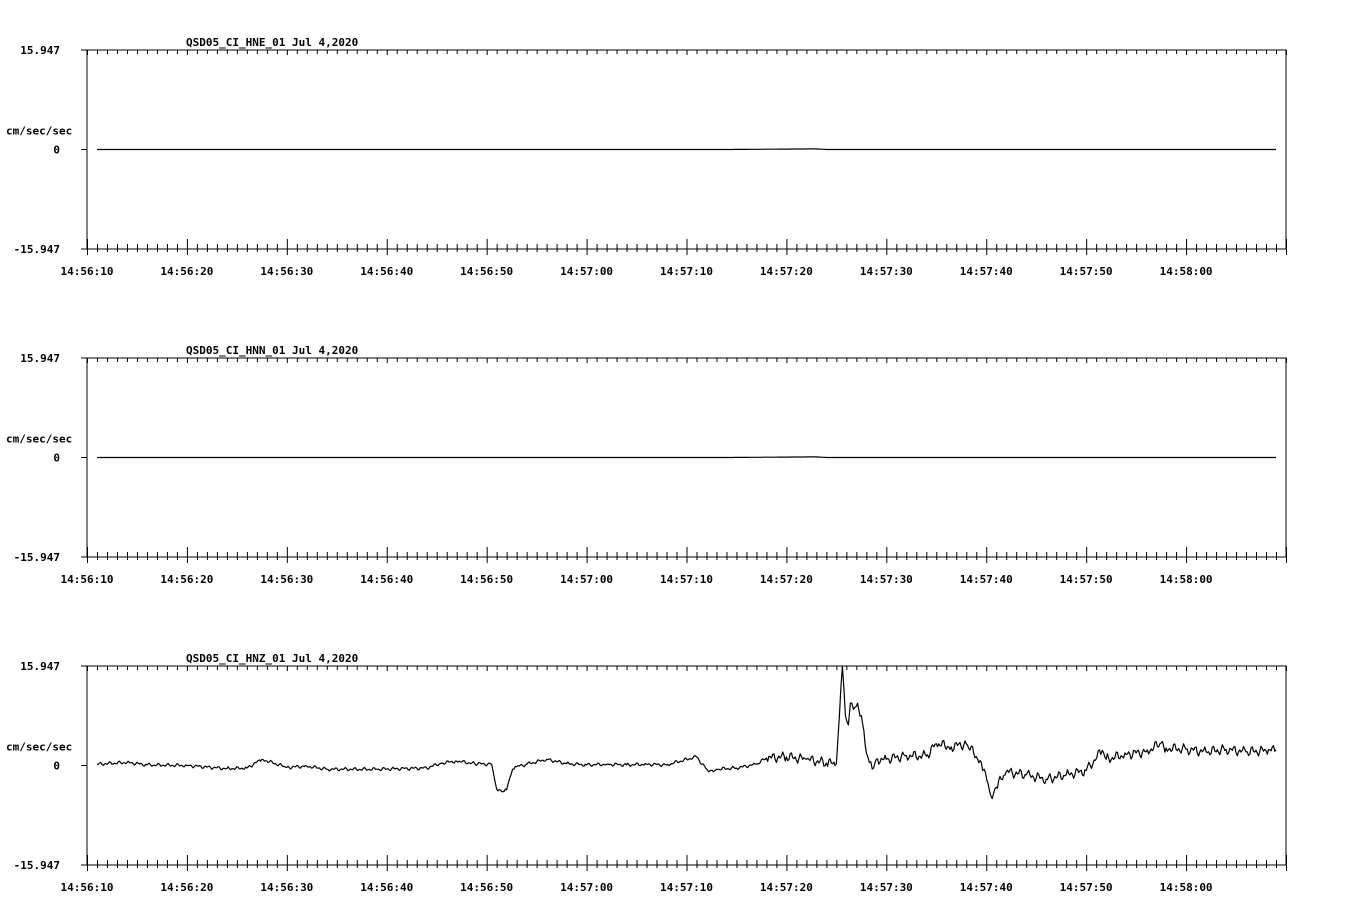 This screenshot has height=924, width=1358. What do you see at coordinates (272, 42) in the screenshot?
I see `panel-title: QSD05_CI_HNE_01 Jul 4,2020` at bounding box center [272, 42].